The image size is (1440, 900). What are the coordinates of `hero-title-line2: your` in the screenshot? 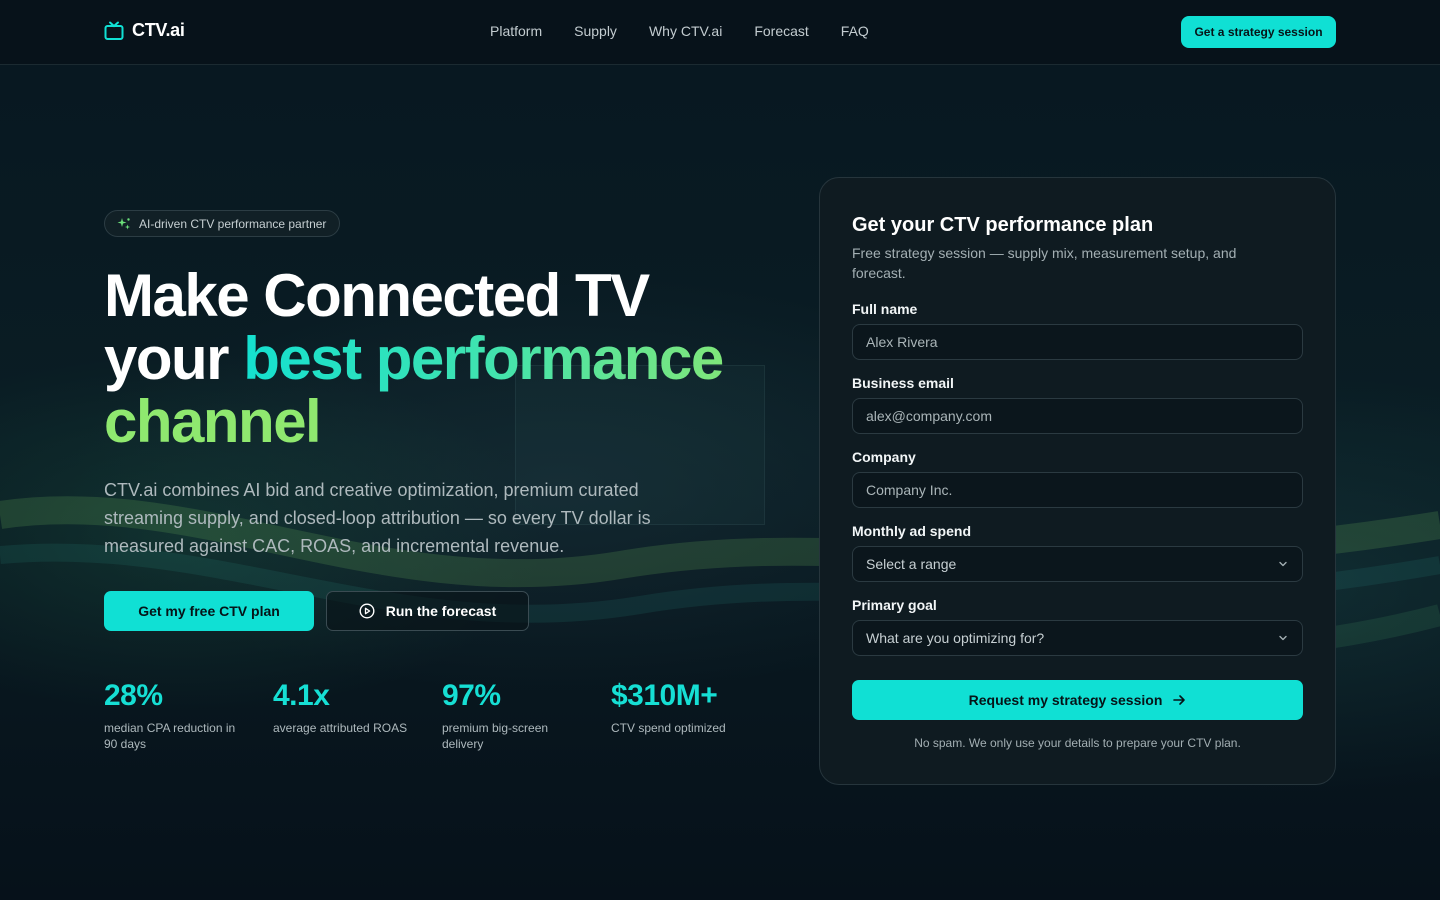 It's located at (174, 358).